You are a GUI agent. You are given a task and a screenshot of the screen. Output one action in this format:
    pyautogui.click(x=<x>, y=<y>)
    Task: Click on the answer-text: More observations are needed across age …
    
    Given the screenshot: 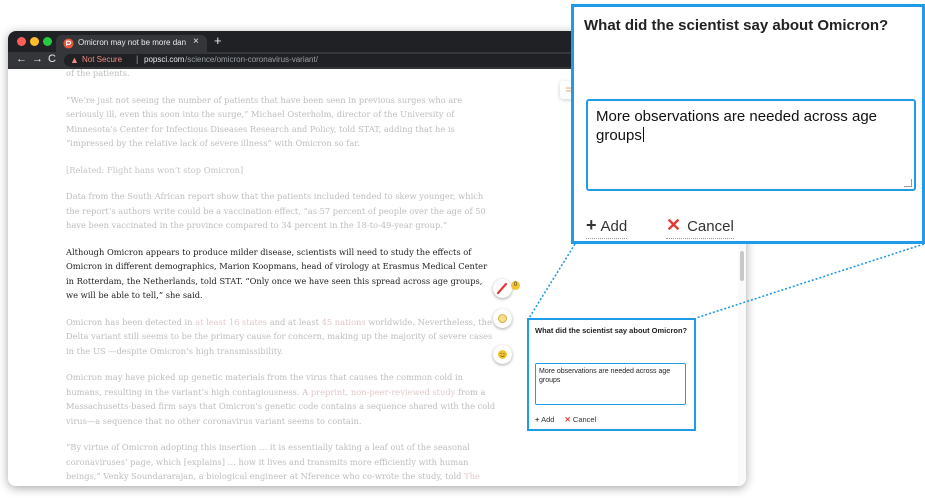 What is the action you would take?
    pyautogui.click(x=737, y=126)
    